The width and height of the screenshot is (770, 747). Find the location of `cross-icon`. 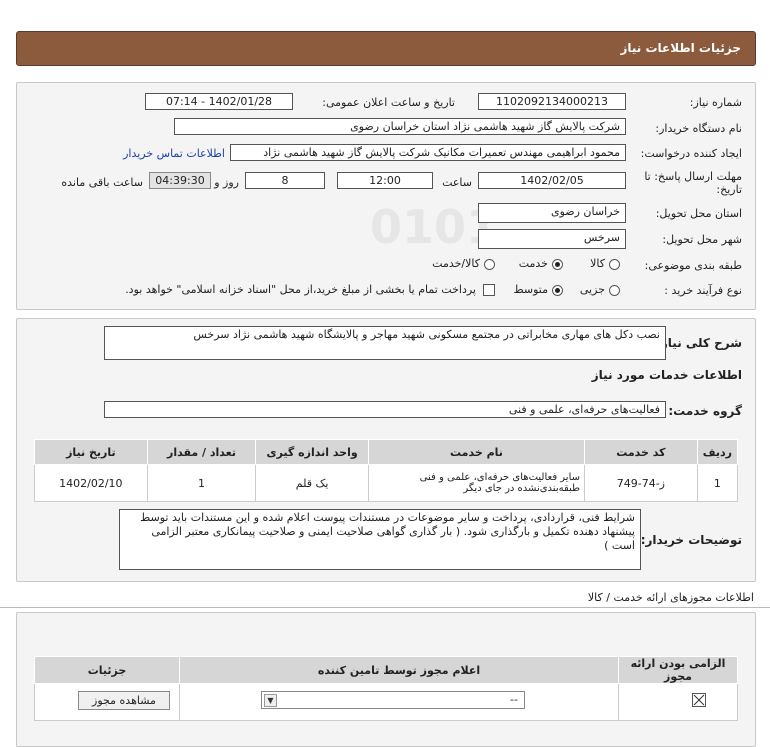

cross-icon is located at coordinates (699, 700).